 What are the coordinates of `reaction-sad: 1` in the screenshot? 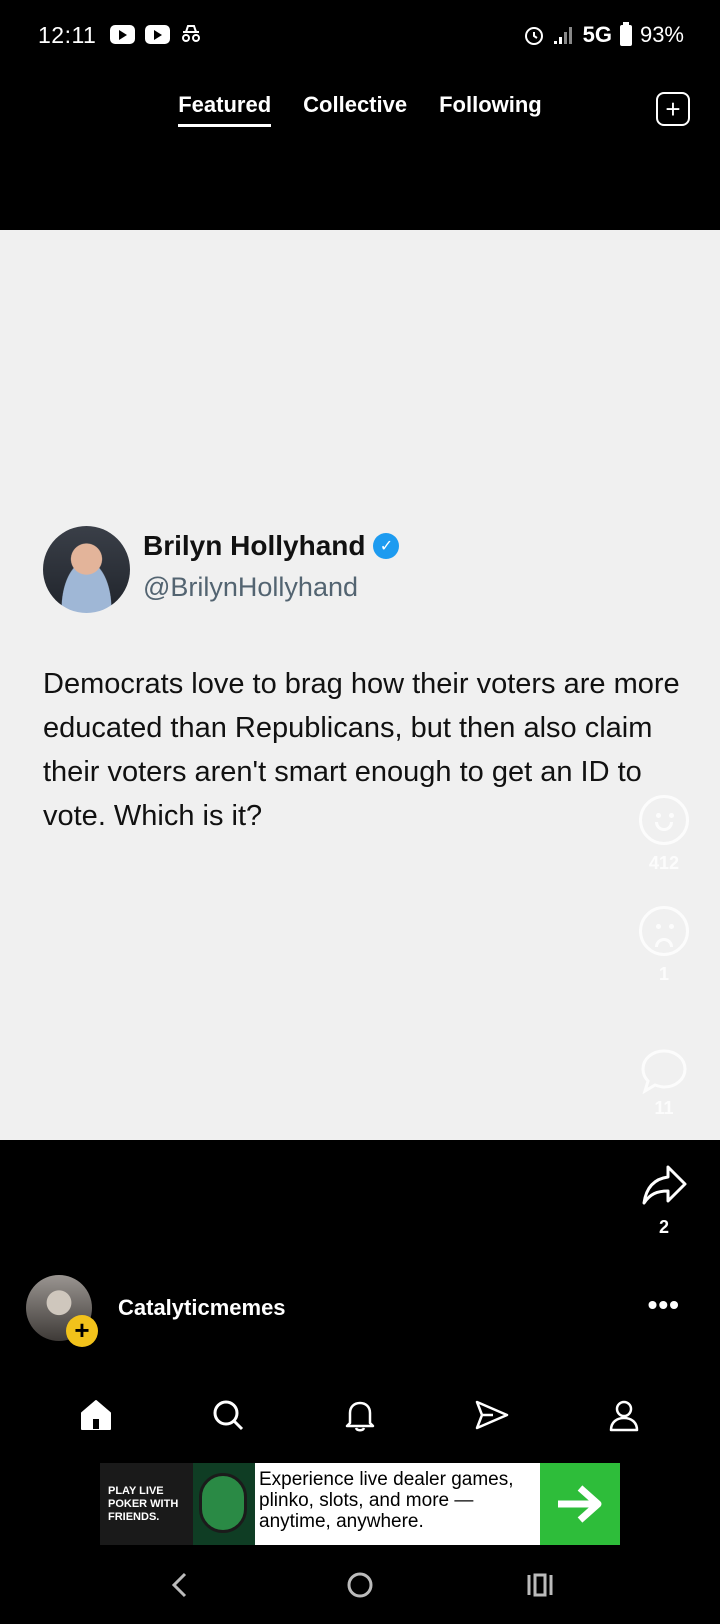 It's located at (664, 945).